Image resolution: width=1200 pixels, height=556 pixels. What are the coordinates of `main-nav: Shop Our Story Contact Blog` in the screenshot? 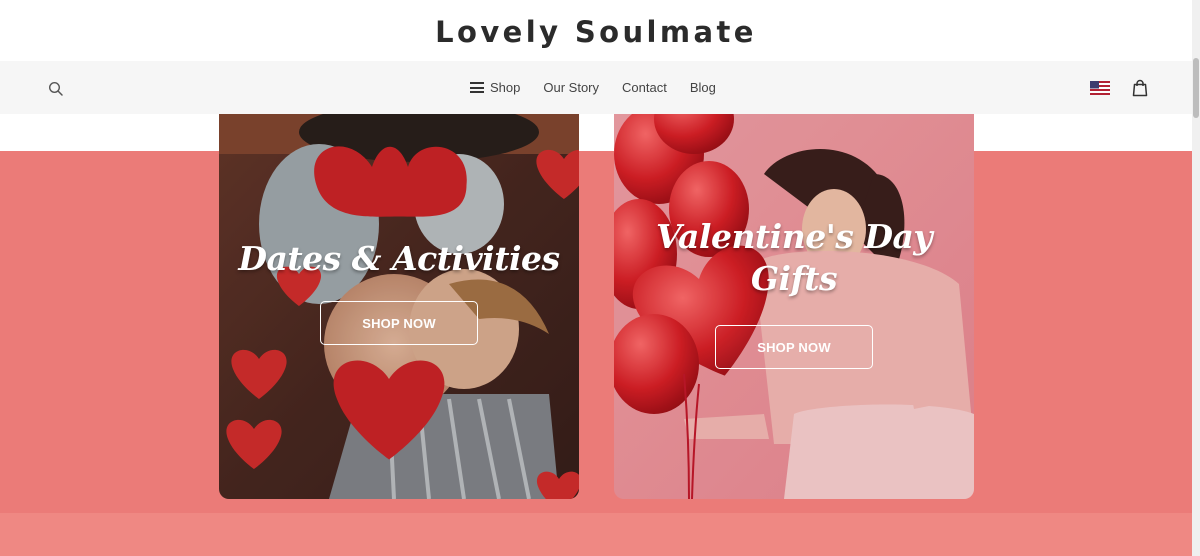 It's located at (596, 87).